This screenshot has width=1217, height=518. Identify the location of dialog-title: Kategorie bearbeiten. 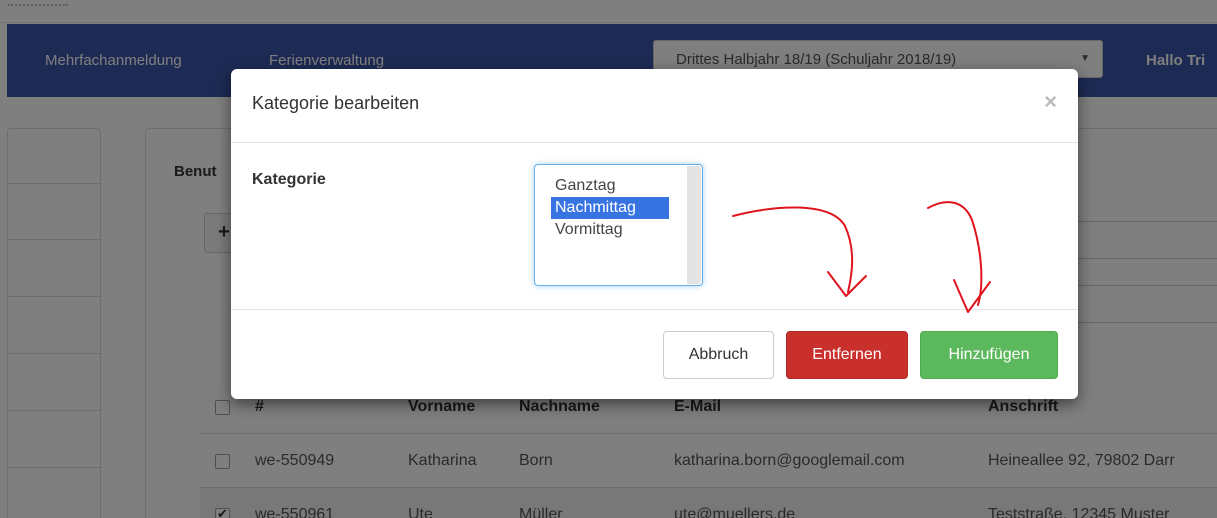
(336, 103).